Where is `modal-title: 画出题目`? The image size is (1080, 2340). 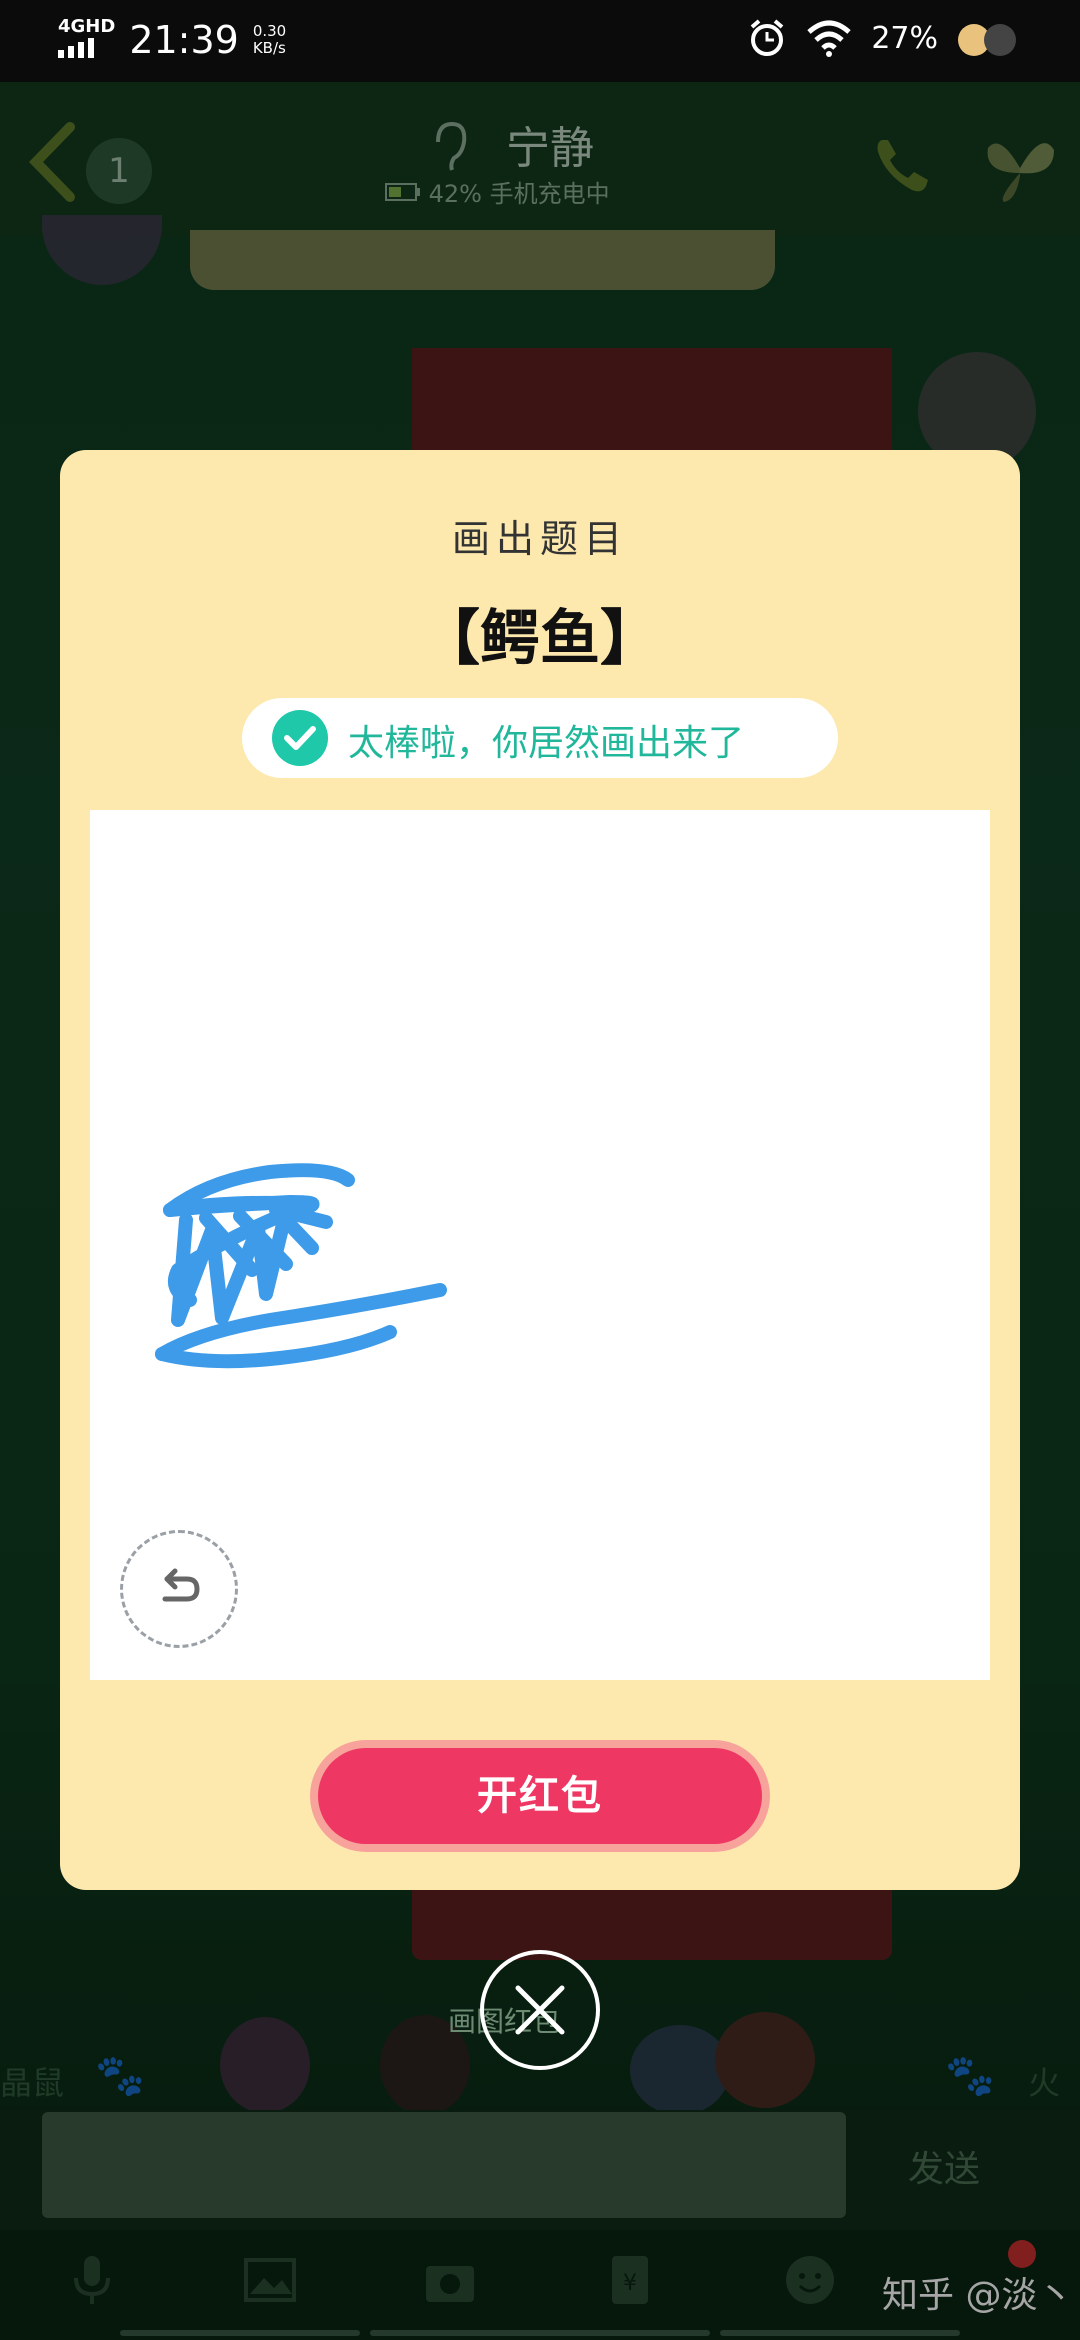
modal-title: 画出题目 is located at coordinates (539, 539).